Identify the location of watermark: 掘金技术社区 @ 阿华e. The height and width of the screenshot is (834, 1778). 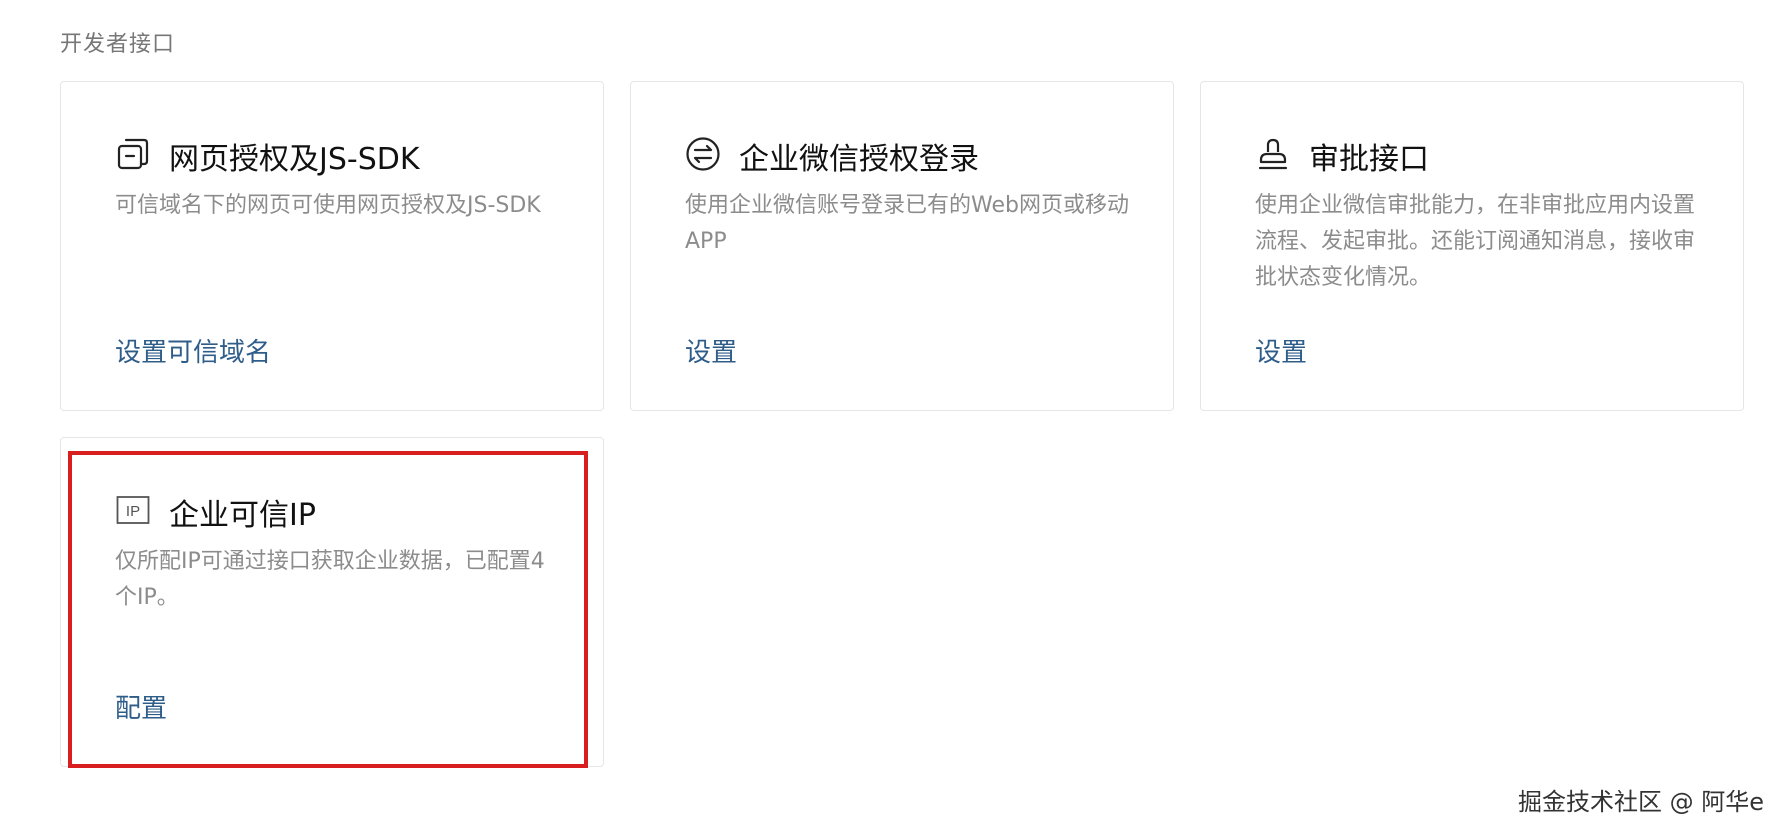
(1640, 802).